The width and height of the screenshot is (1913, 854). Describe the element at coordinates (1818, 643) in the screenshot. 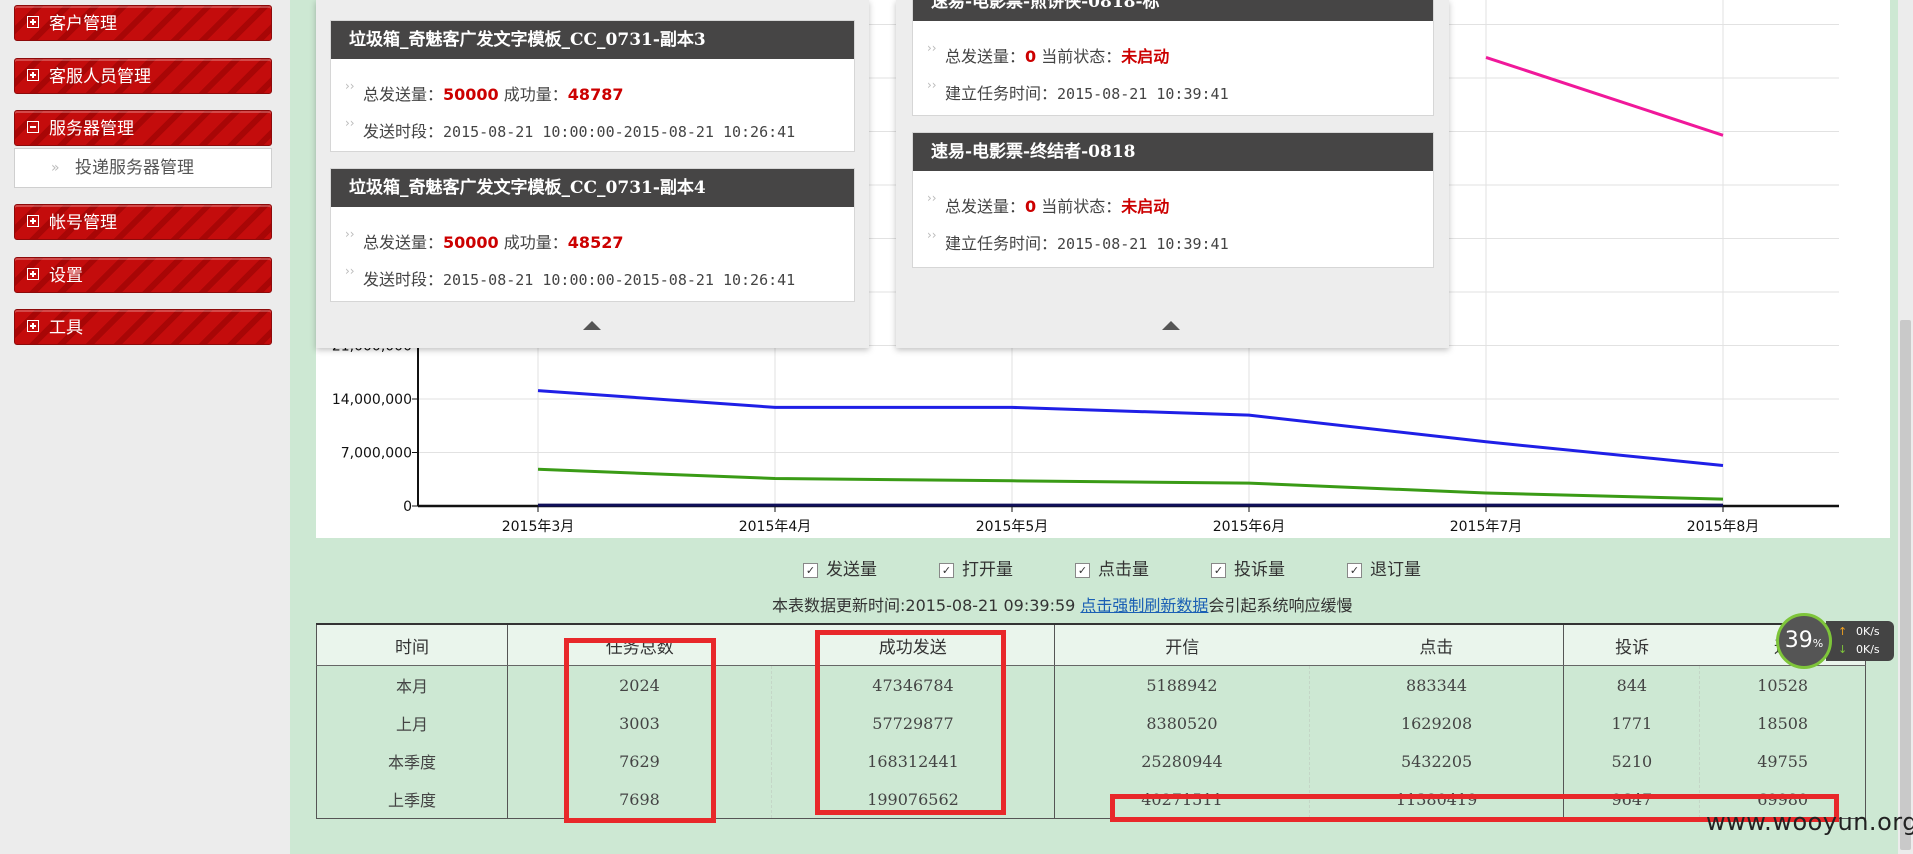

I see `percent-unit: %` at that location.